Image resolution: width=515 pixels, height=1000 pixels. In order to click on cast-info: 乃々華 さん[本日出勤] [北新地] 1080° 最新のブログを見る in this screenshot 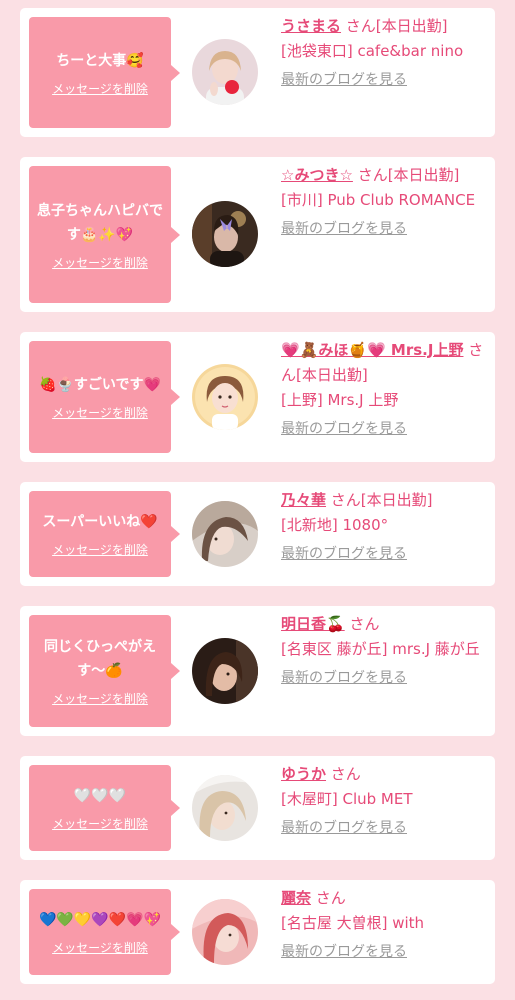, I will do `click(383, 527)`.